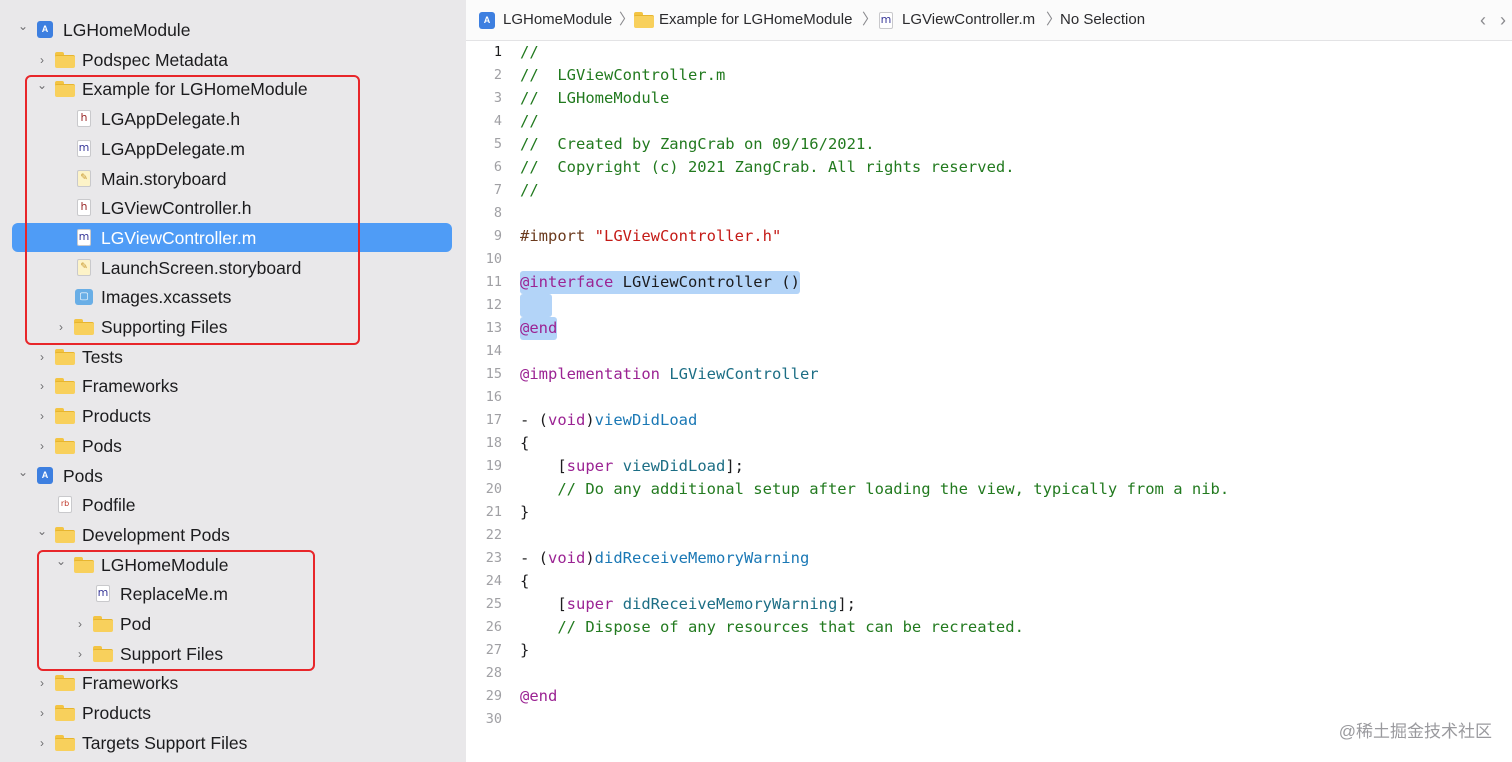 This screenshot has width=1512, height=762. Describe the element at coordinates (755, 20) in the screenshot. I see `crumb-group: Example for LGHomeModule` at that location.